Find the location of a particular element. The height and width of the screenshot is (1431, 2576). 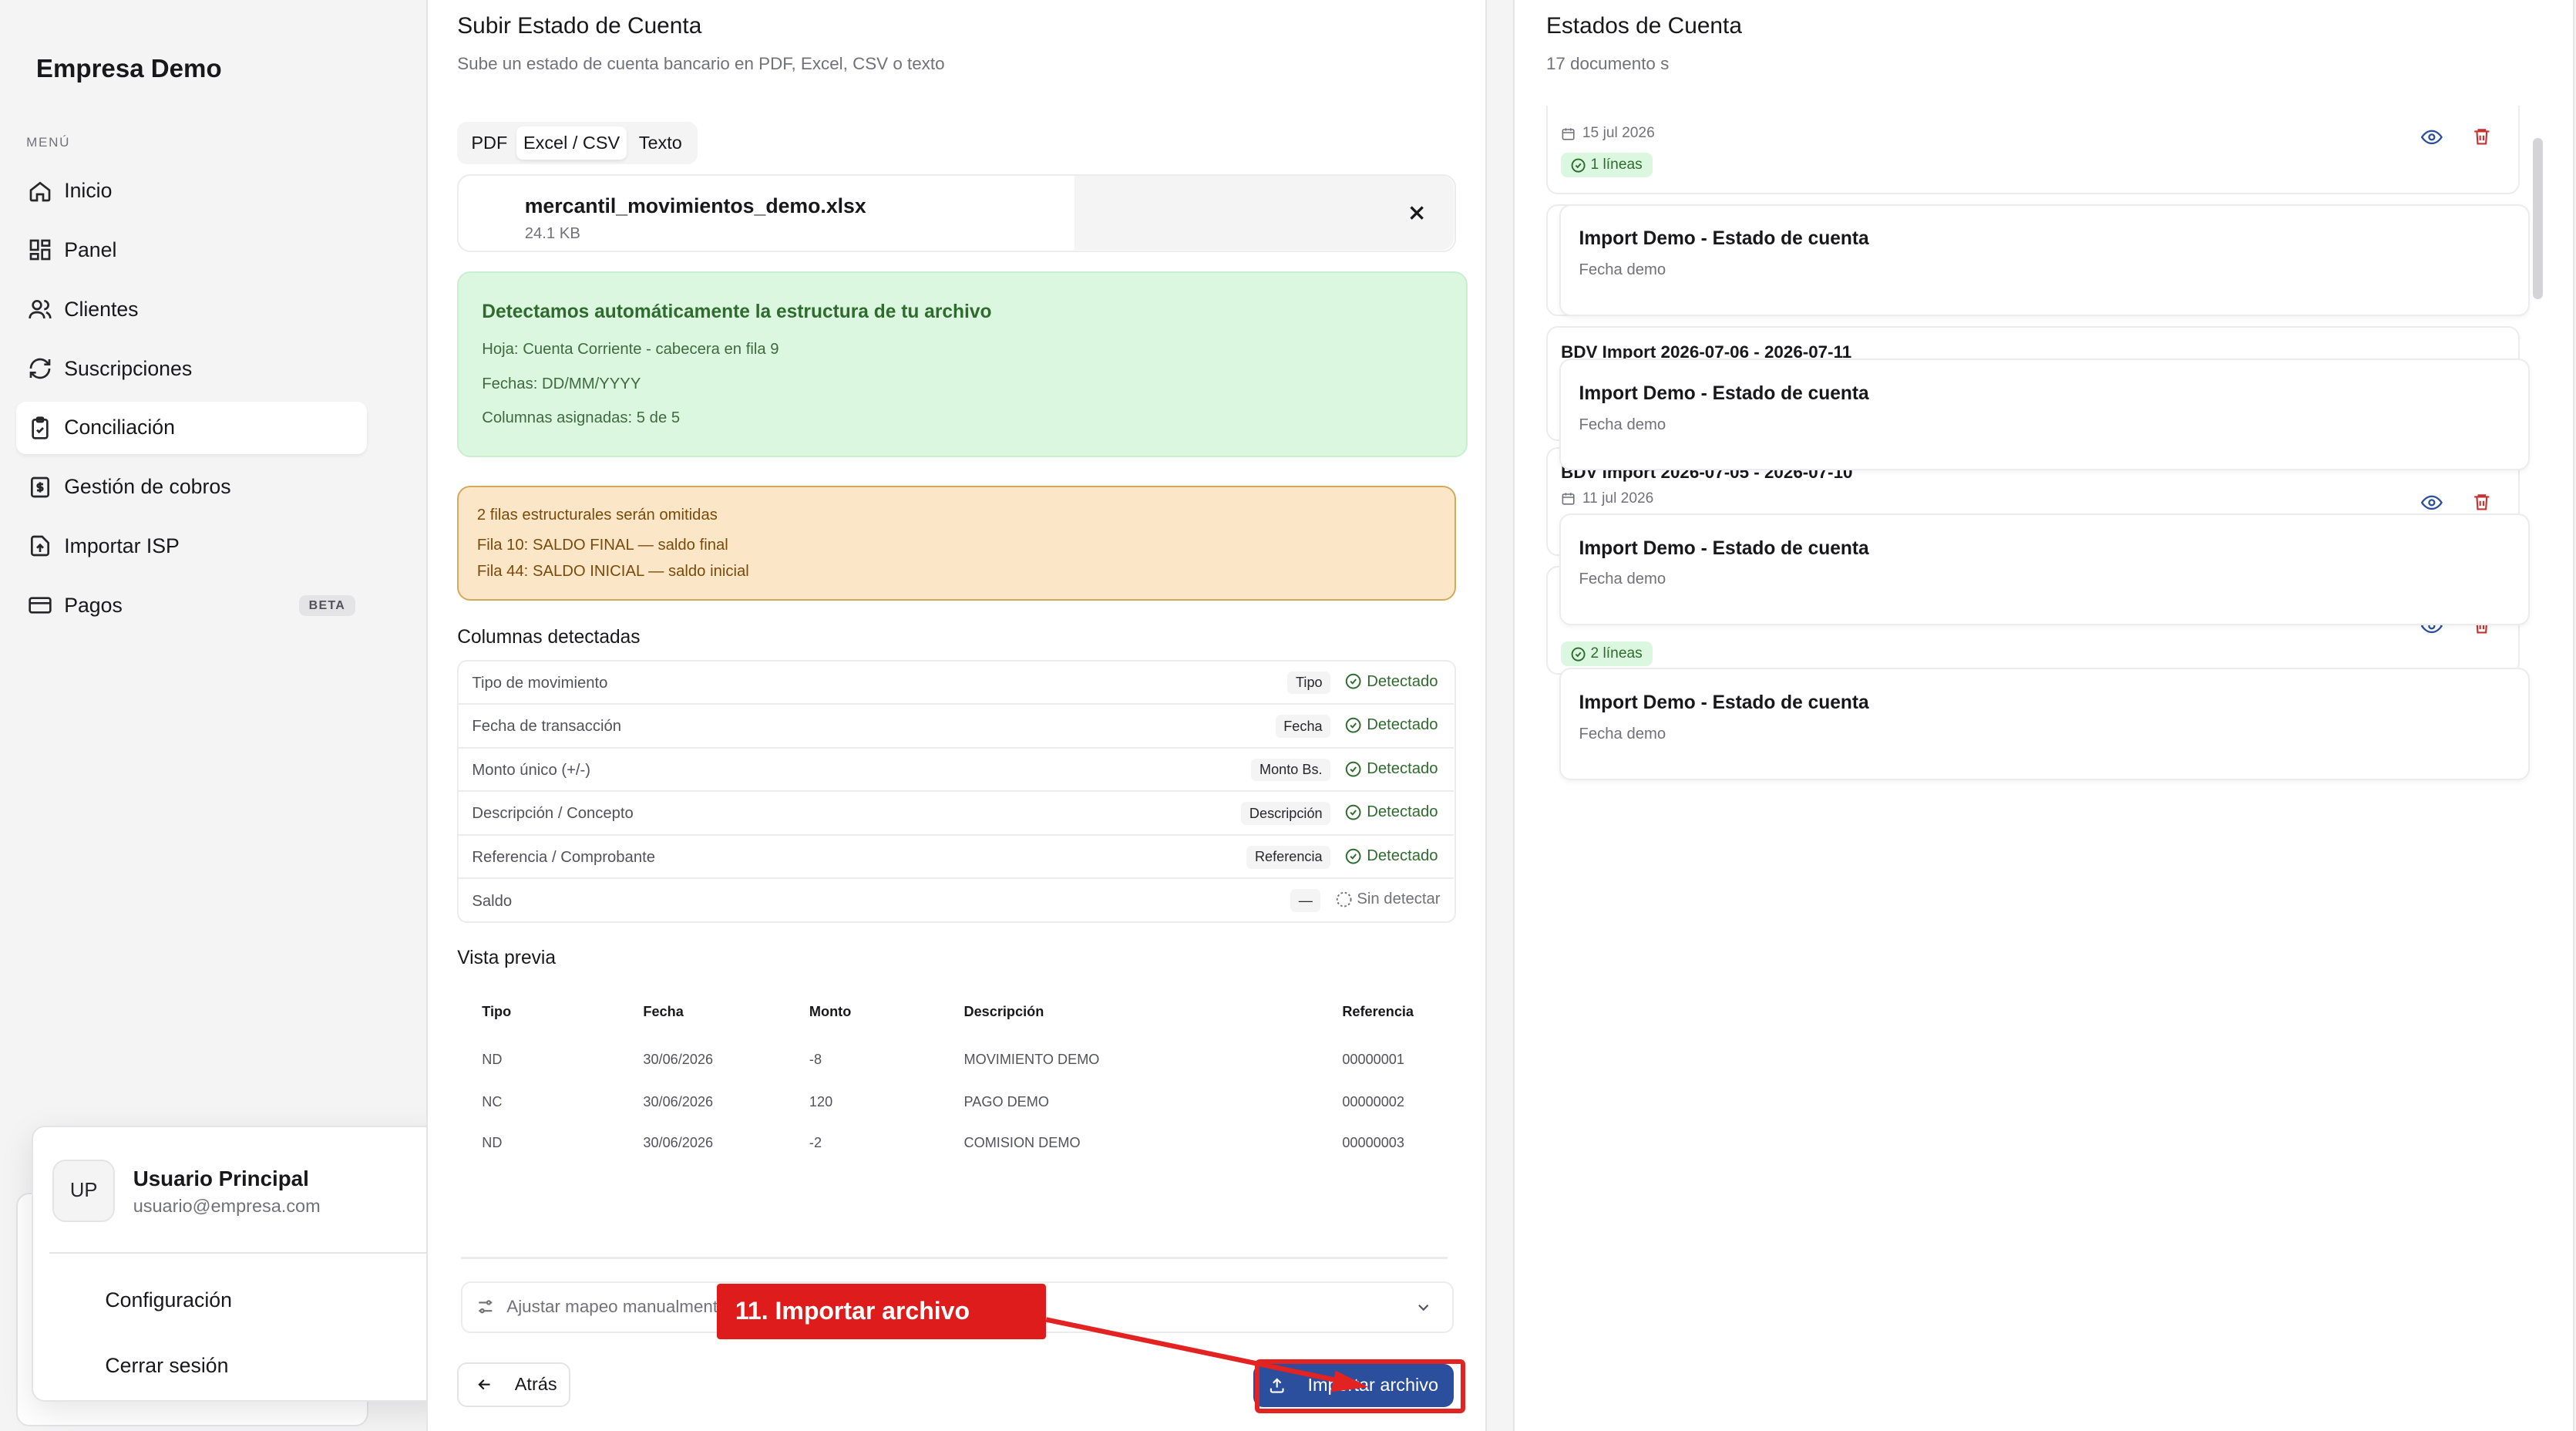

divider is located at coordinates (954, 1258).